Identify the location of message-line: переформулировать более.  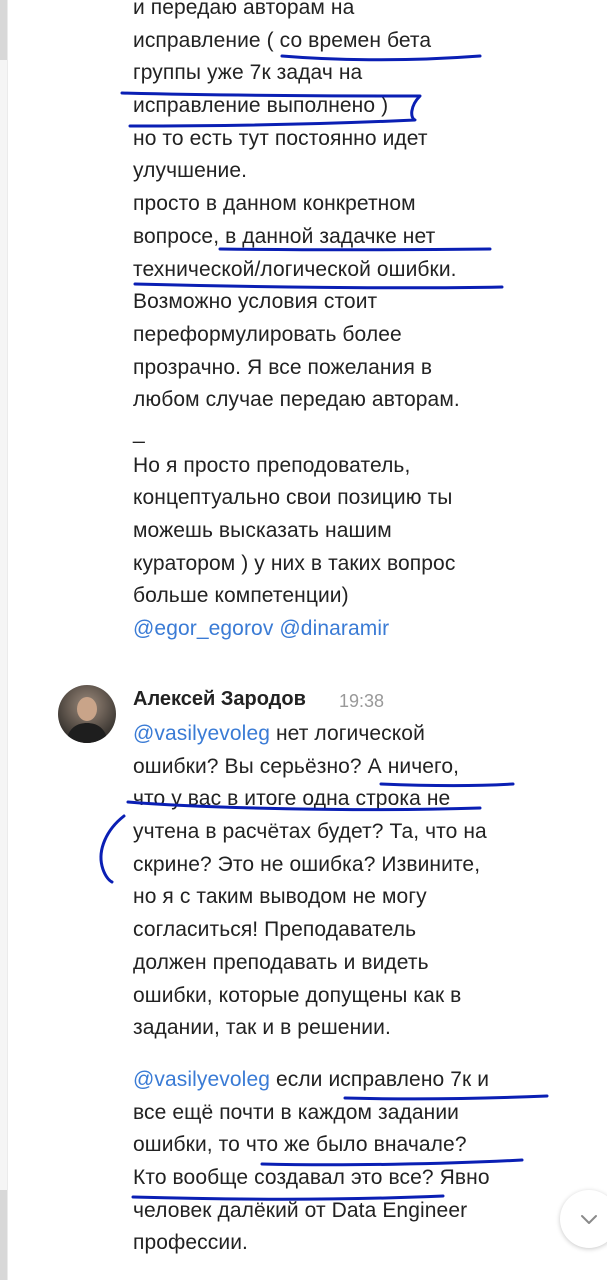
(267, 334).